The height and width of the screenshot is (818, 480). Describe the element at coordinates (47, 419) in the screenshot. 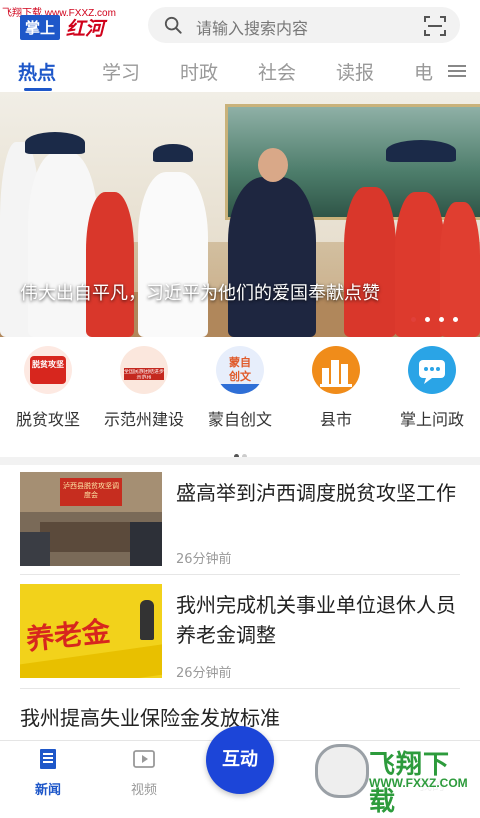

I see `quick-link-label: 脱贫攻坚` at that location.